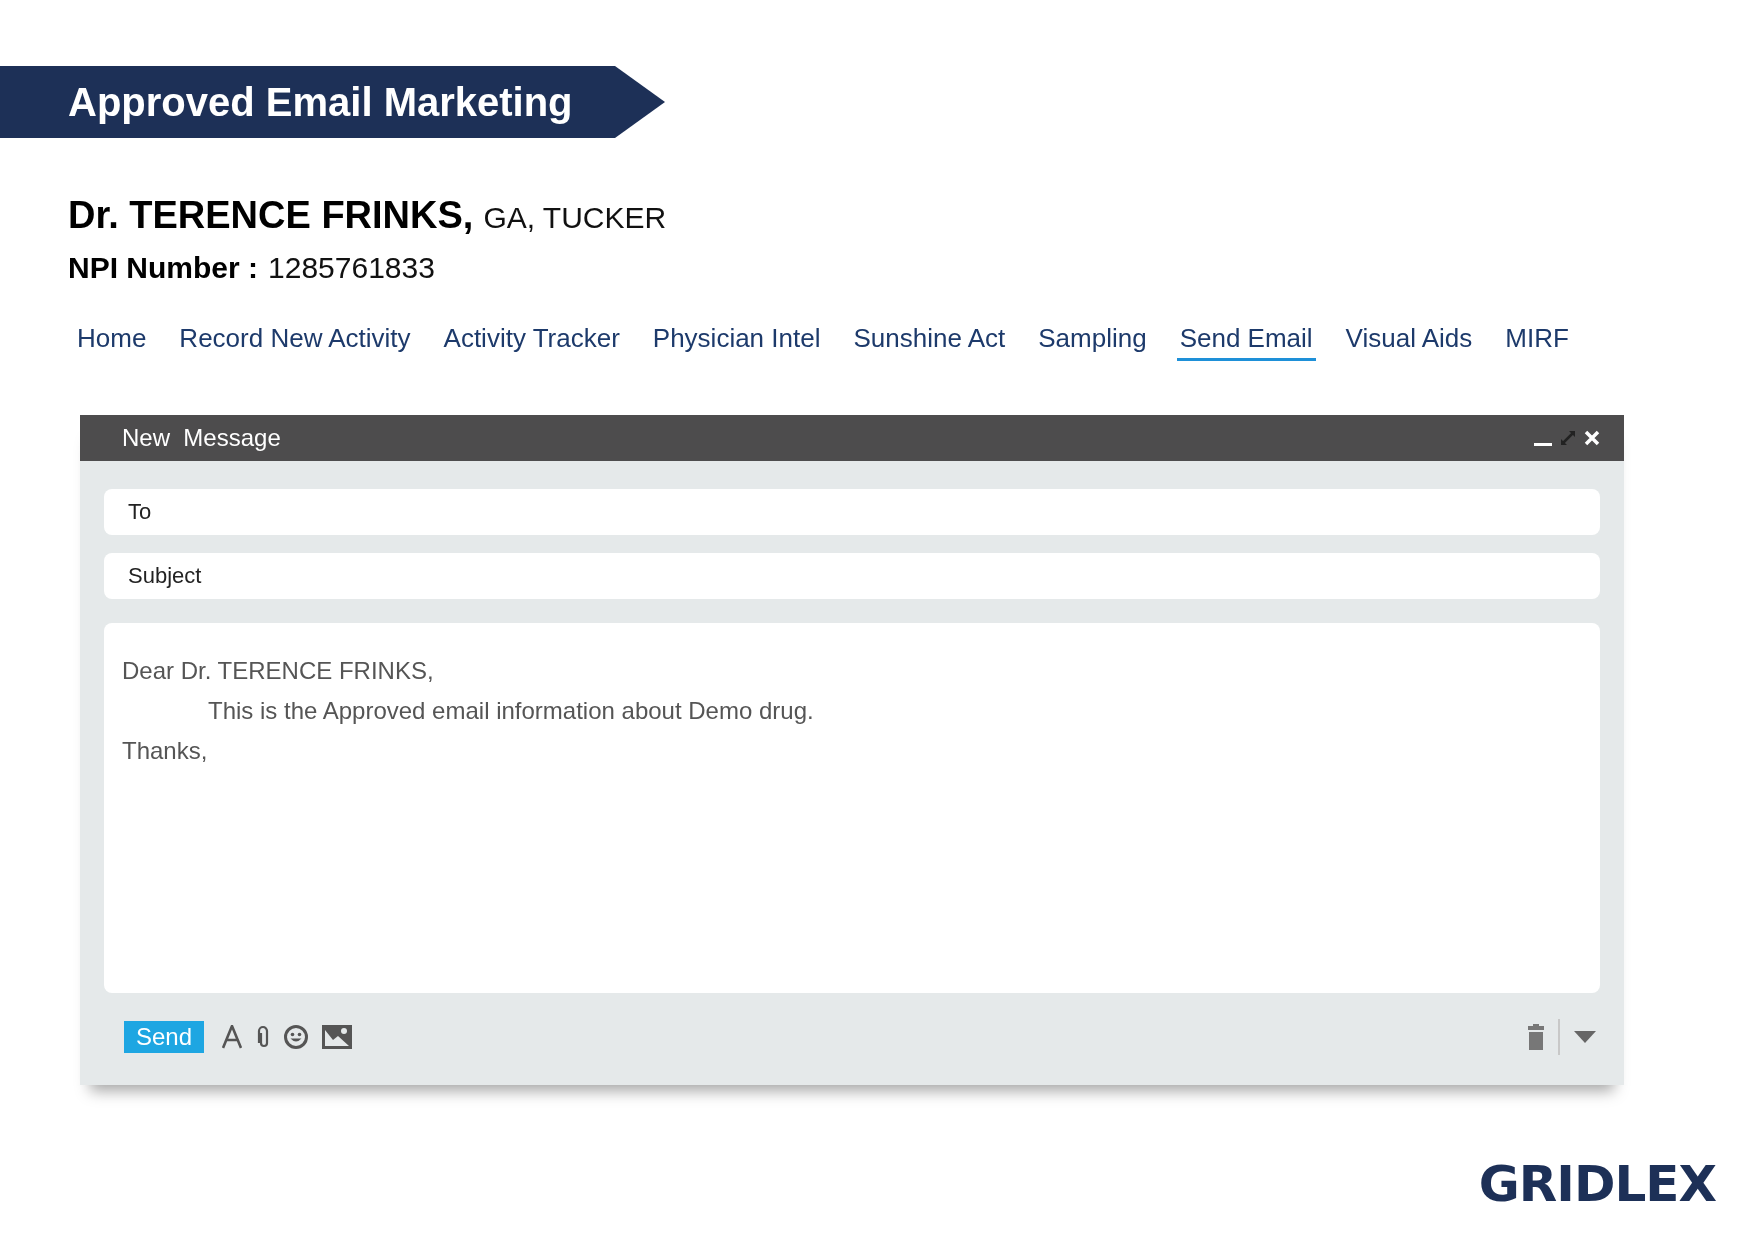  What do you see at coordinates (1537, 342) in the screenshot?
I see `nav-link: MIRF` at bounding box center [1537, 342].